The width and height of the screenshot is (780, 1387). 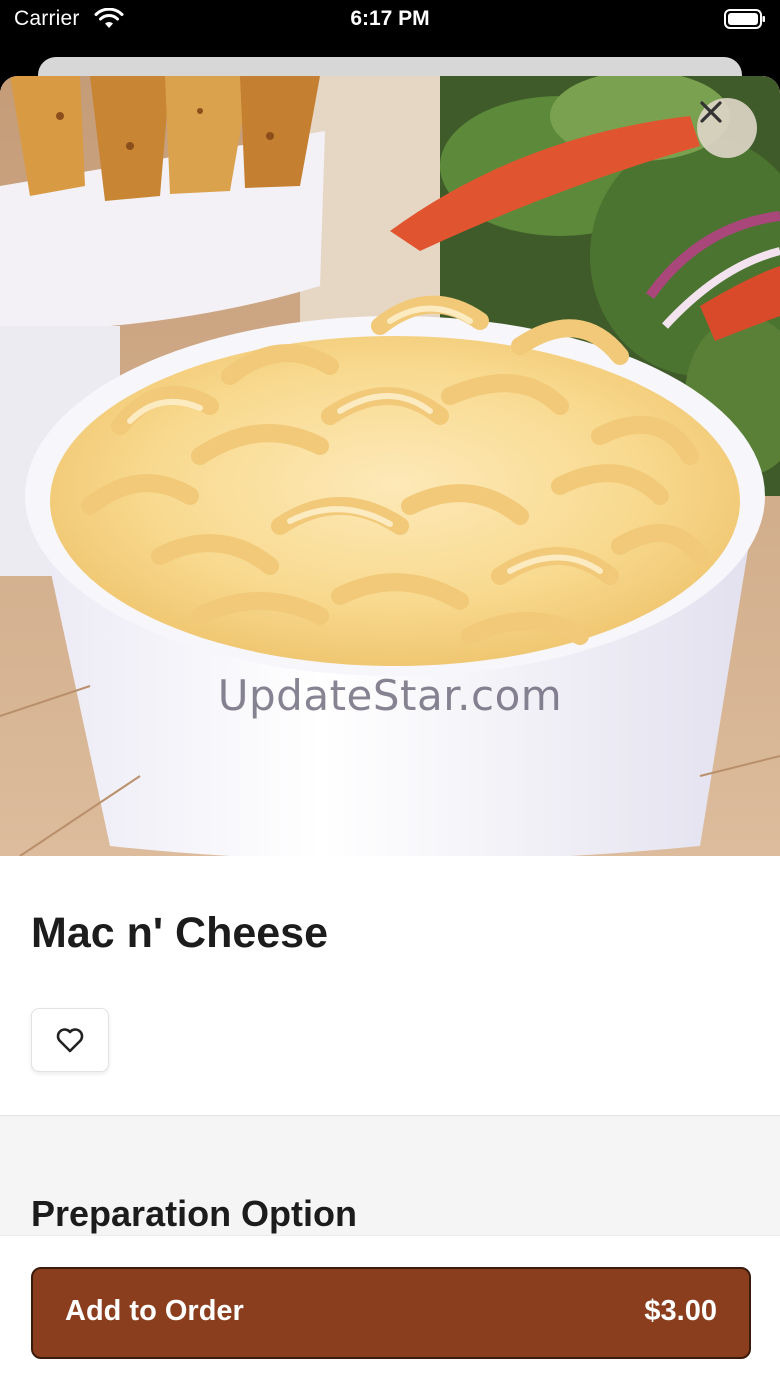 I want to click on battery-icon, so click(x=744, y=19).